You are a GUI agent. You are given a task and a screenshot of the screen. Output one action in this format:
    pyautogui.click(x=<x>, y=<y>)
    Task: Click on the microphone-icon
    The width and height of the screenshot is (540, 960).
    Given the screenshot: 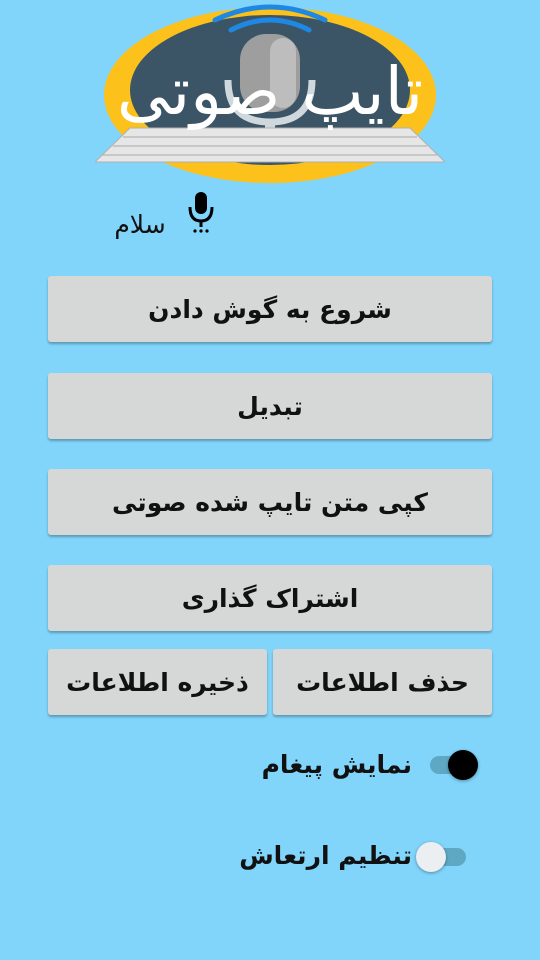 What is the action you would take?
    pyautogui.click(x=201, y=212)
    